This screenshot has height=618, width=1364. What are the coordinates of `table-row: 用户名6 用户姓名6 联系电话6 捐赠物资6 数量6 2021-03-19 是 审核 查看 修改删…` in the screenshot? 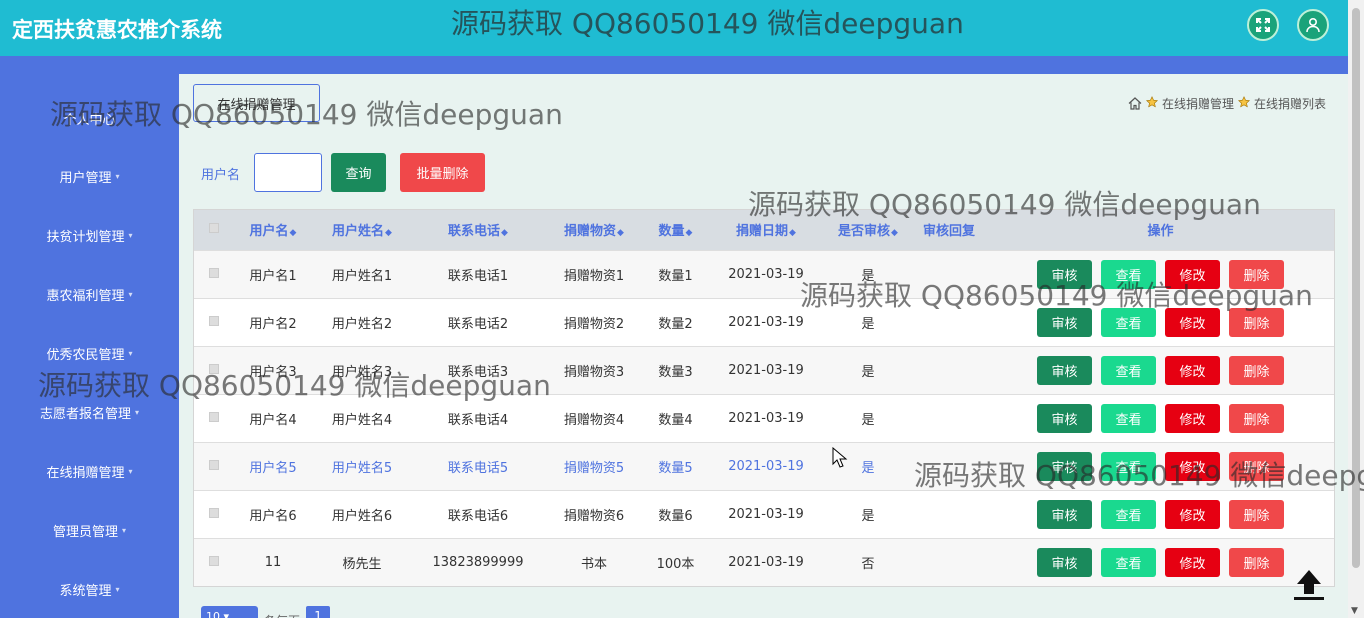 It's located at (764, 514).